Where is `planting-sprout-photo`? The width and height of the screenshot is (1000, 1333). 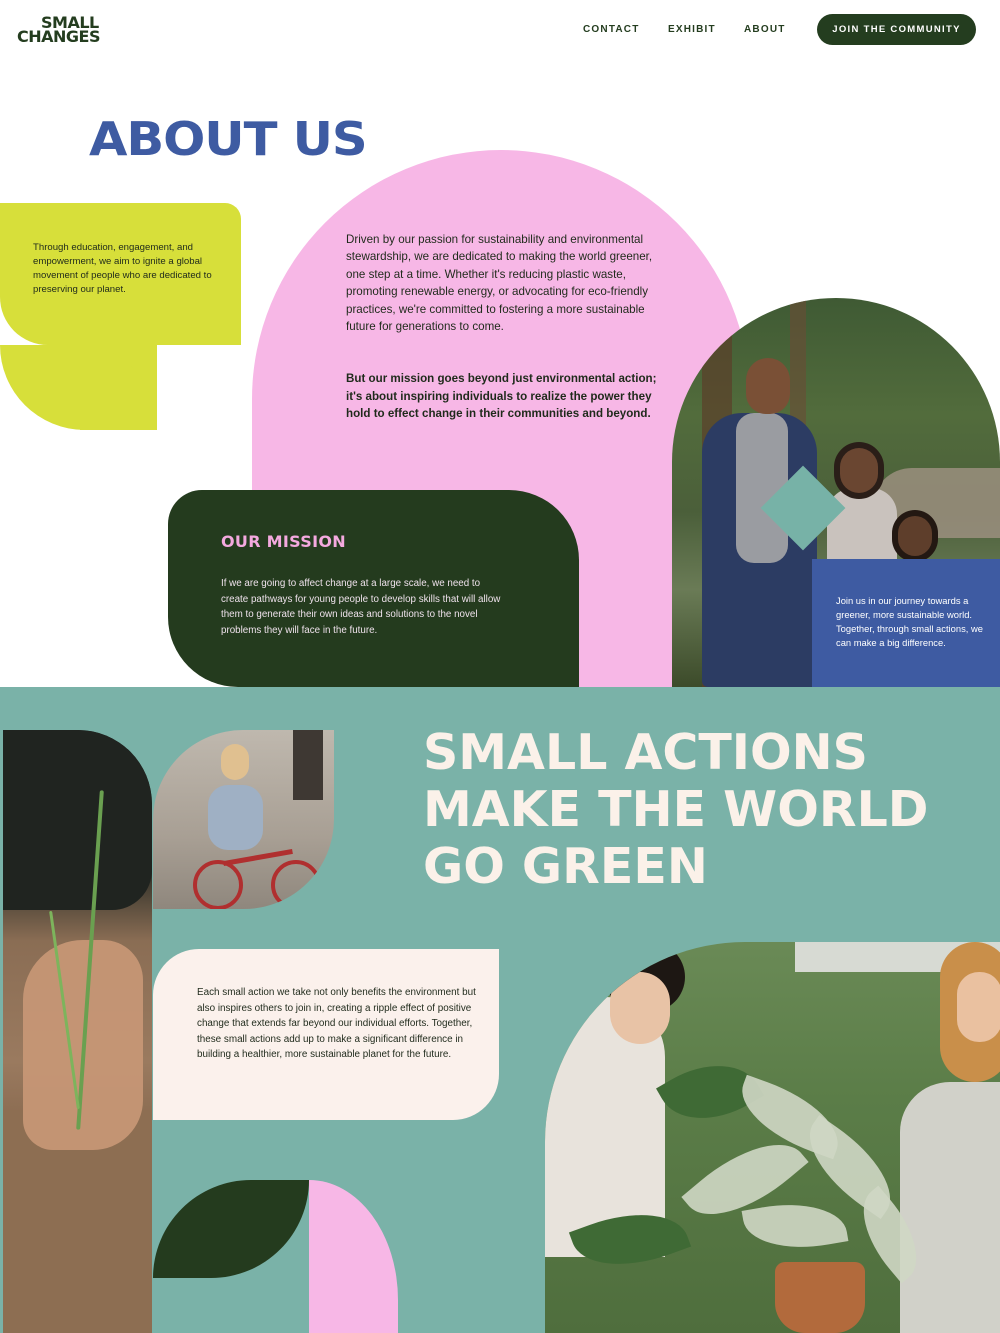
planting-sprout-photo is located at coordinates (77, 1031).